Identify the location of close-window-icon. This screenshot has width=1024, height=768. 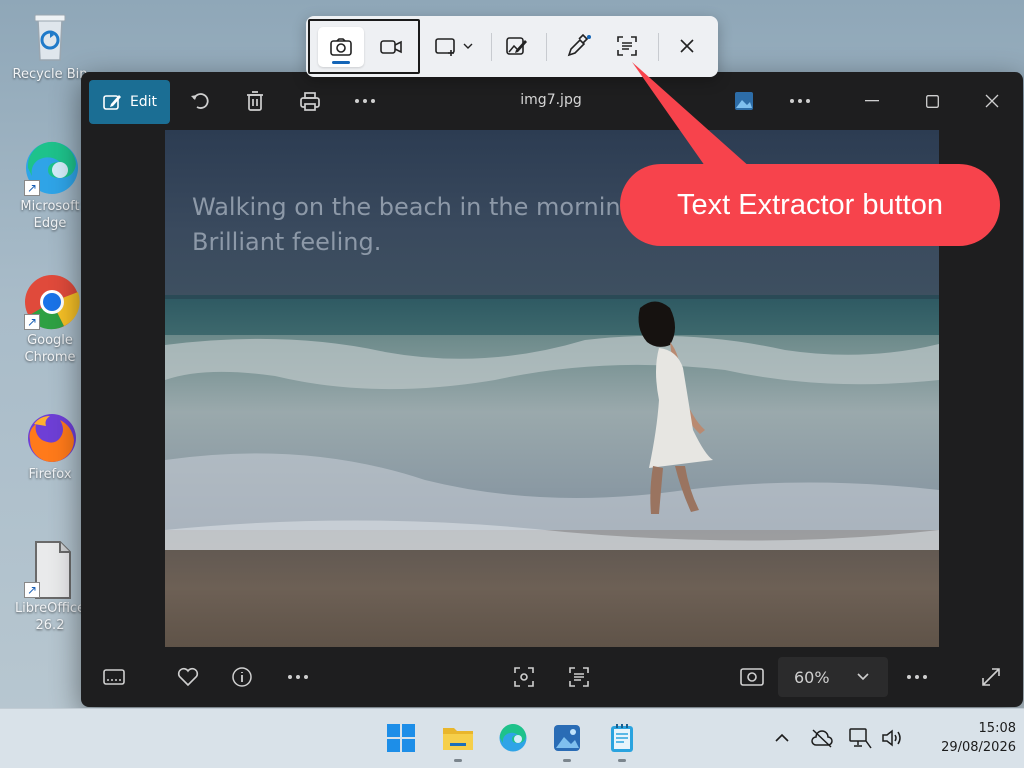
(992, 101).